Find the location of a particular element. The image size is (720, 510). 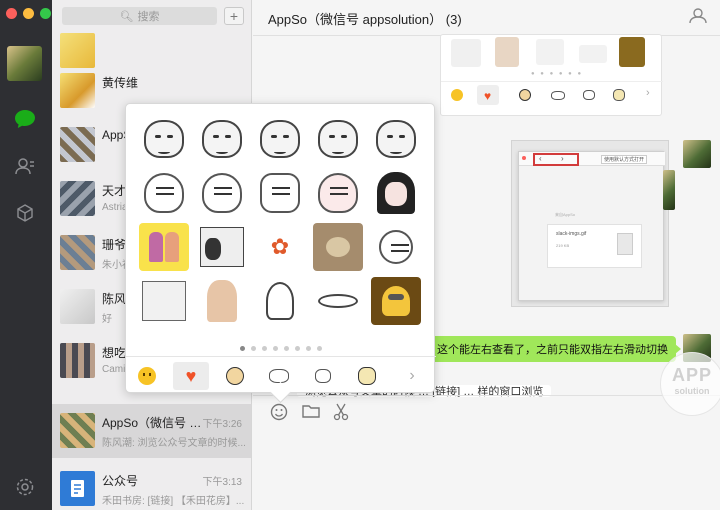

open-default-button: 使用默认方式打开 is located at coordinates (624, 159).